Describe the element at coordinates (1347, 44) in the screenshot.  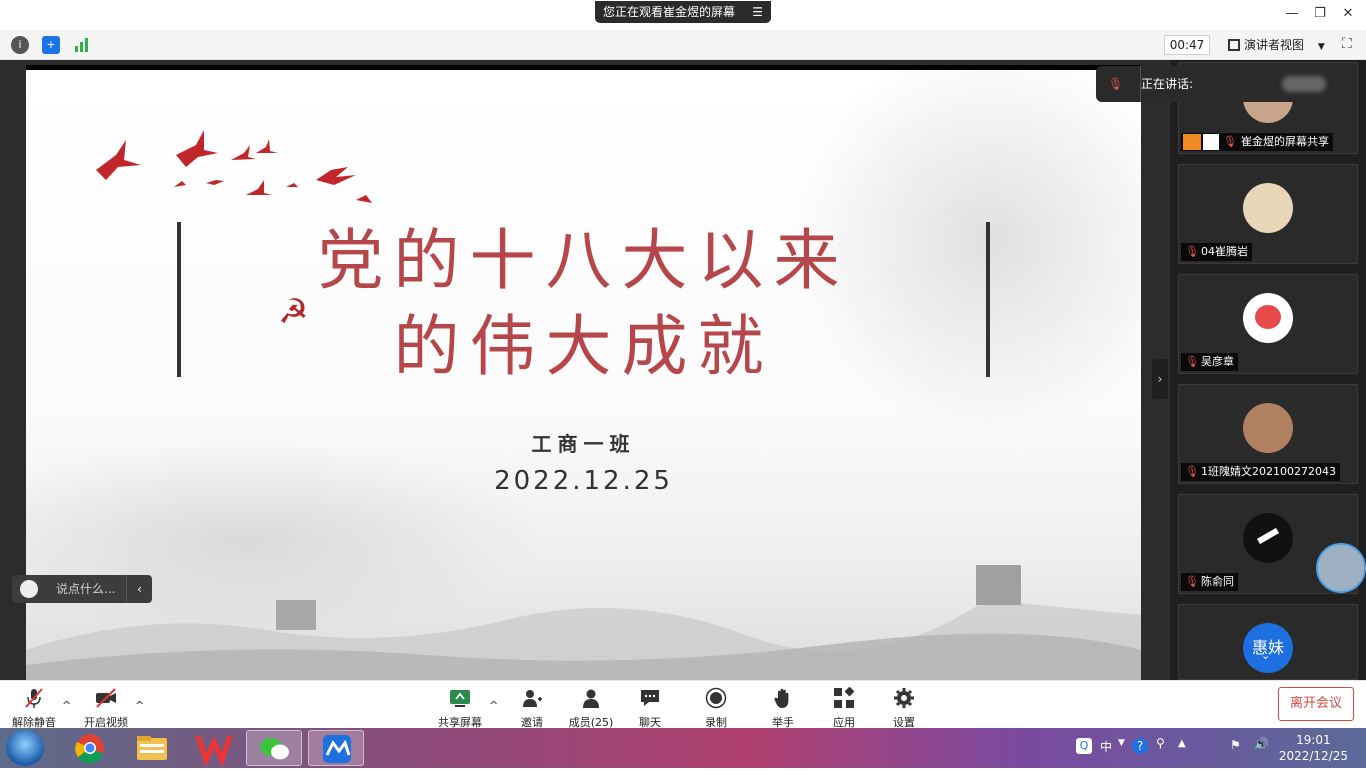
I see `fullscreen-icon: ⛶` at that location.